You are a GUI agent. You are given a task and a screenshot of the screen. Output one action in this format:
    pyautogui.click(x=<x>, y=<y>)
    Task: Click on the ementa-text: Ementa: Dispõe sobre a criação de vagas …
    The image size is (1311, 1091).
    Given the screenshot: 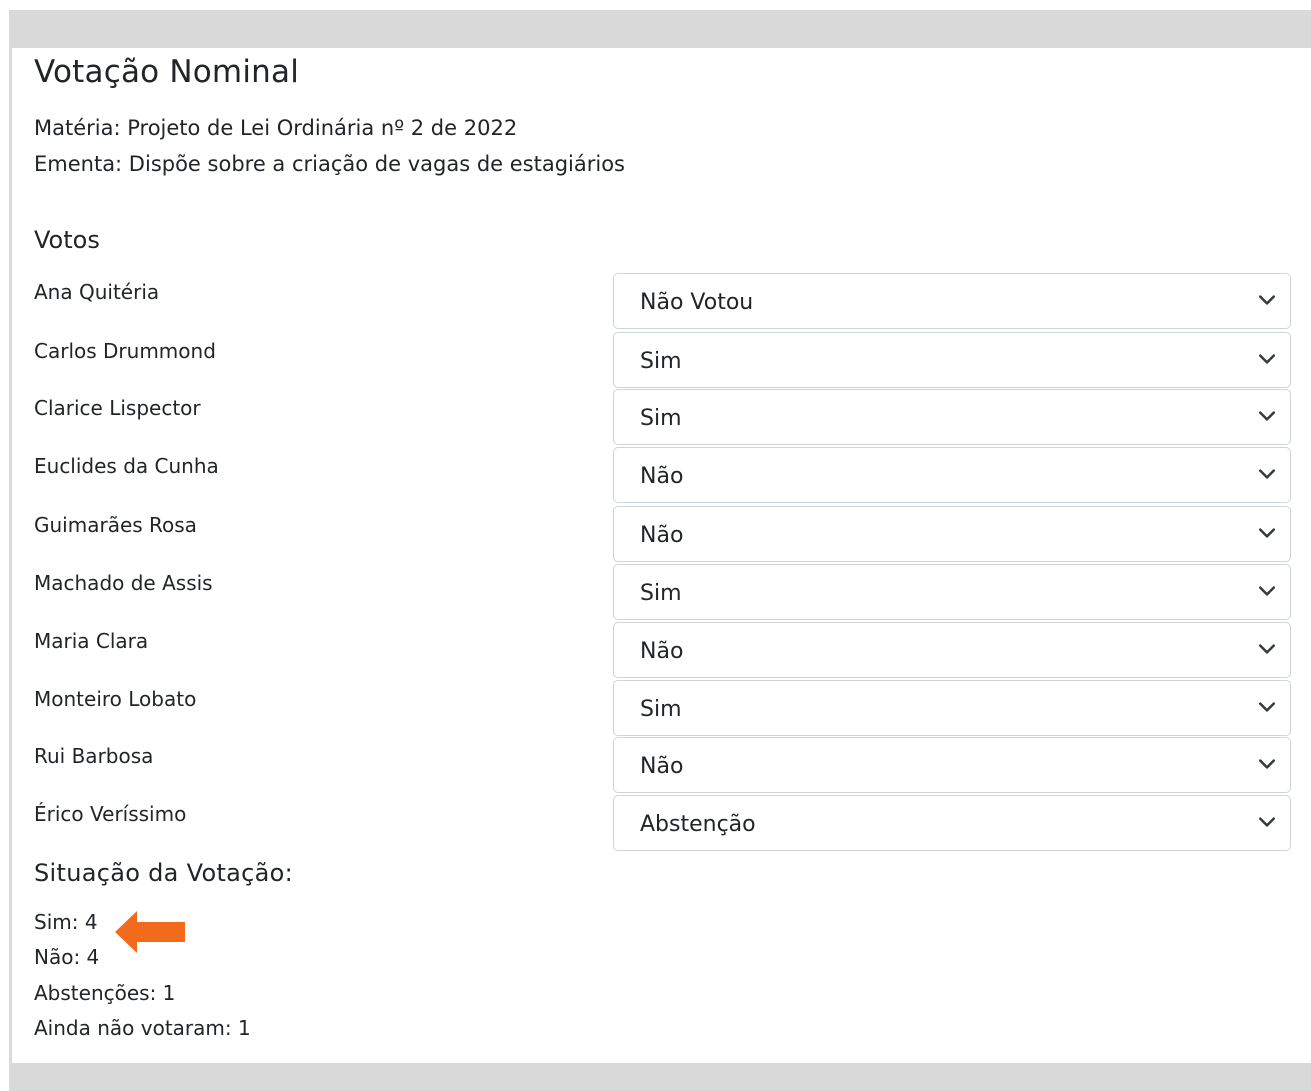 What is the action you would take?
    pyautogui.click(x=329, y=164)
    